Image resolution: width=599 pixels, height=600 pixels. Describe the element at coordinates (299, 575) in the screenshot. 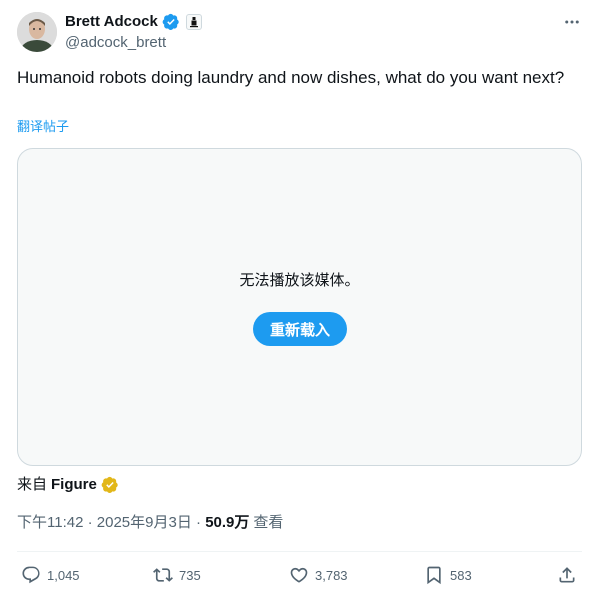

I see `heart-icon` at that location.